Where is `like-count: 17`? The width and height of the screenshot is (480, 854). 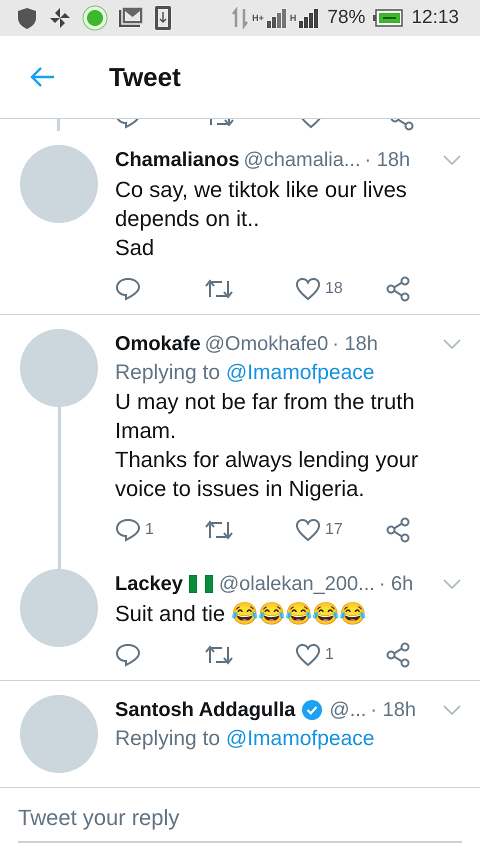 like-count: 17 is located at coordinates (334, 530).